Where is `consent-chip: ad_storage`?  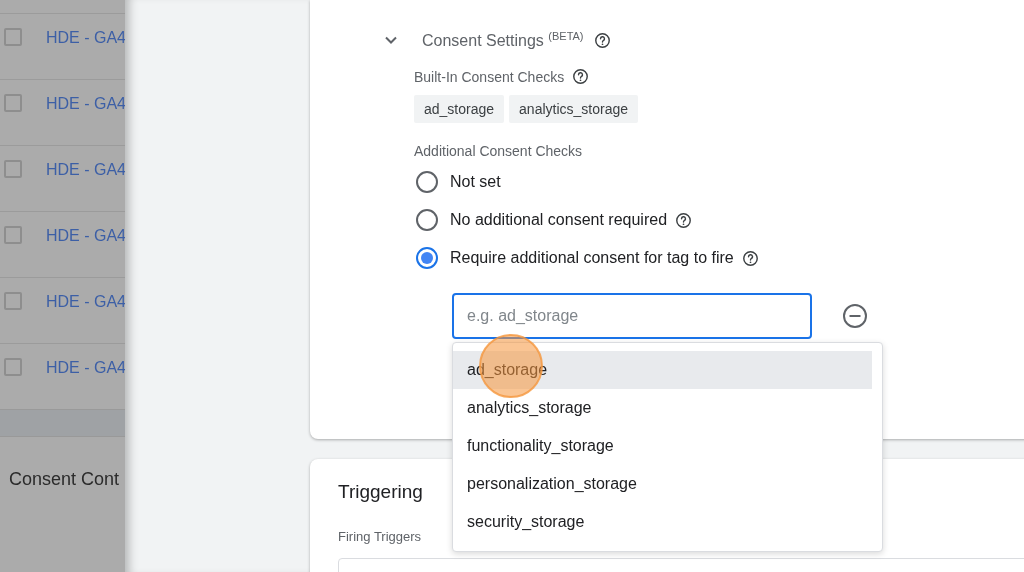
consent-chip: ad_storage is located at coordinates (459, 109).